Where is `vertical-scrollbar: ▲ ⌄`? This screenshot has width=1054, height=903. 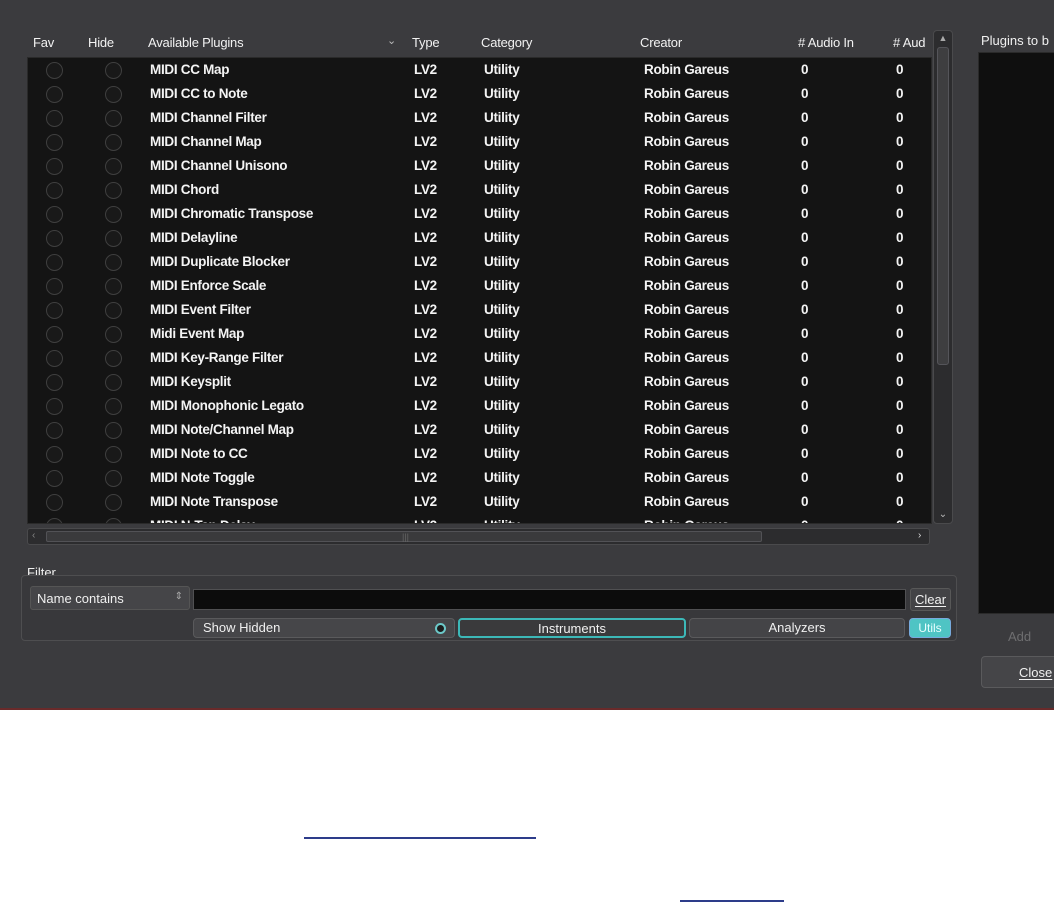 vertical-scrollbar: ▲ ⌄ is located at coordinates (943, 277).